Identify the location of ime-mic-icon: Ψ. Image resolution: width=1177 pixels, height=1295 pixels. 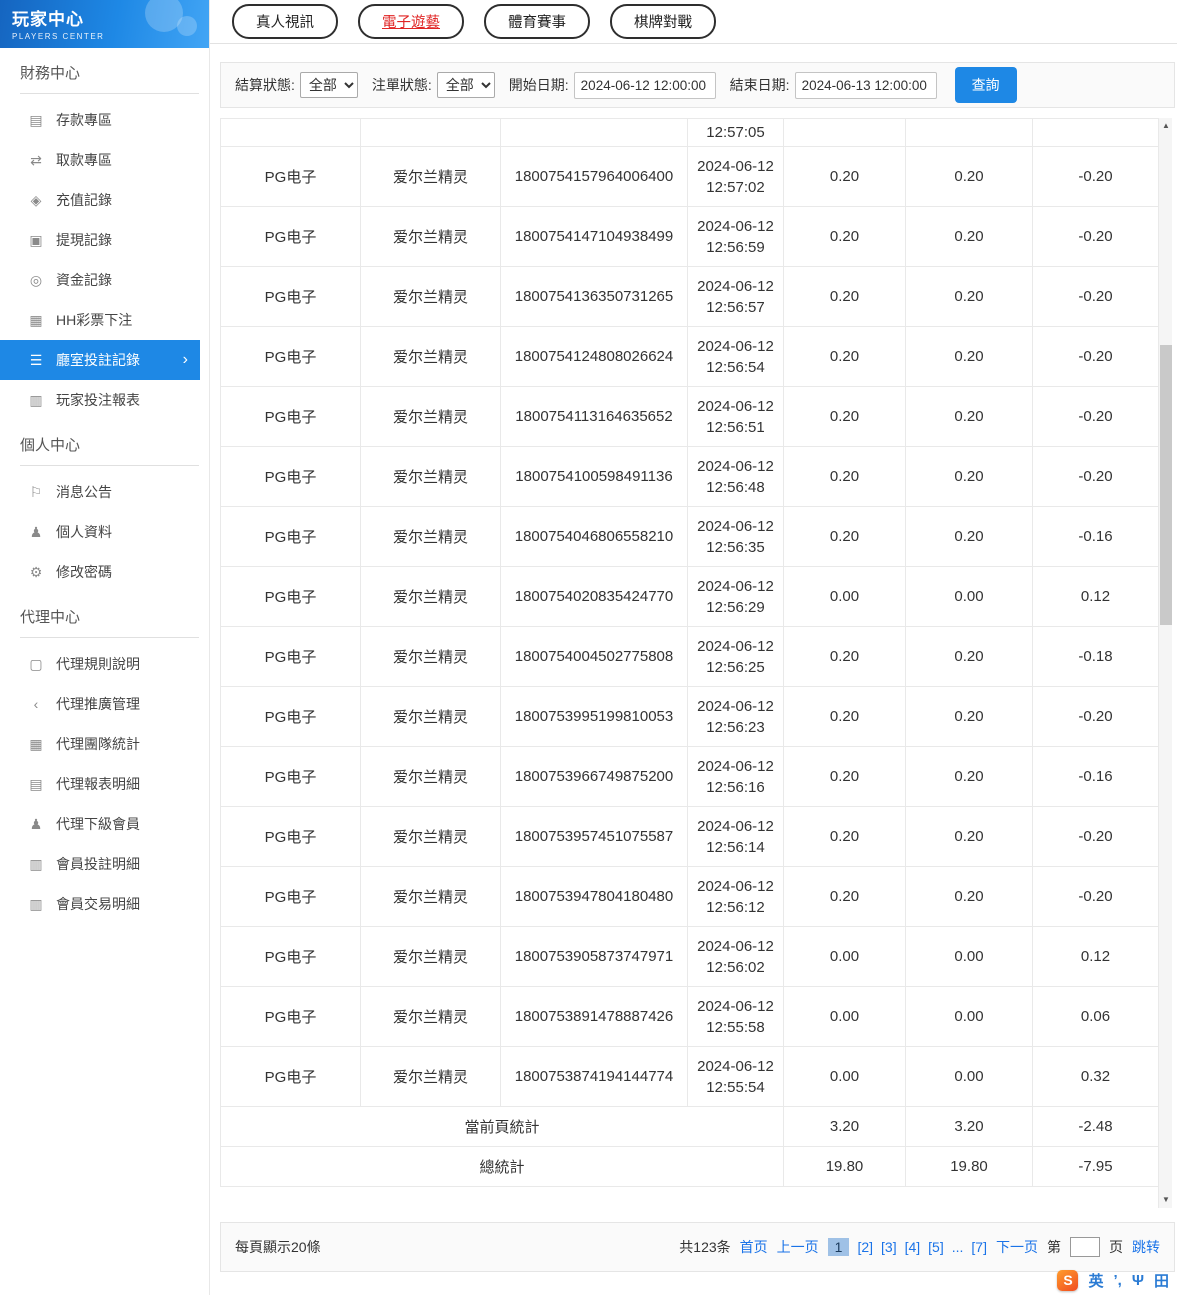
(1138, 1280).